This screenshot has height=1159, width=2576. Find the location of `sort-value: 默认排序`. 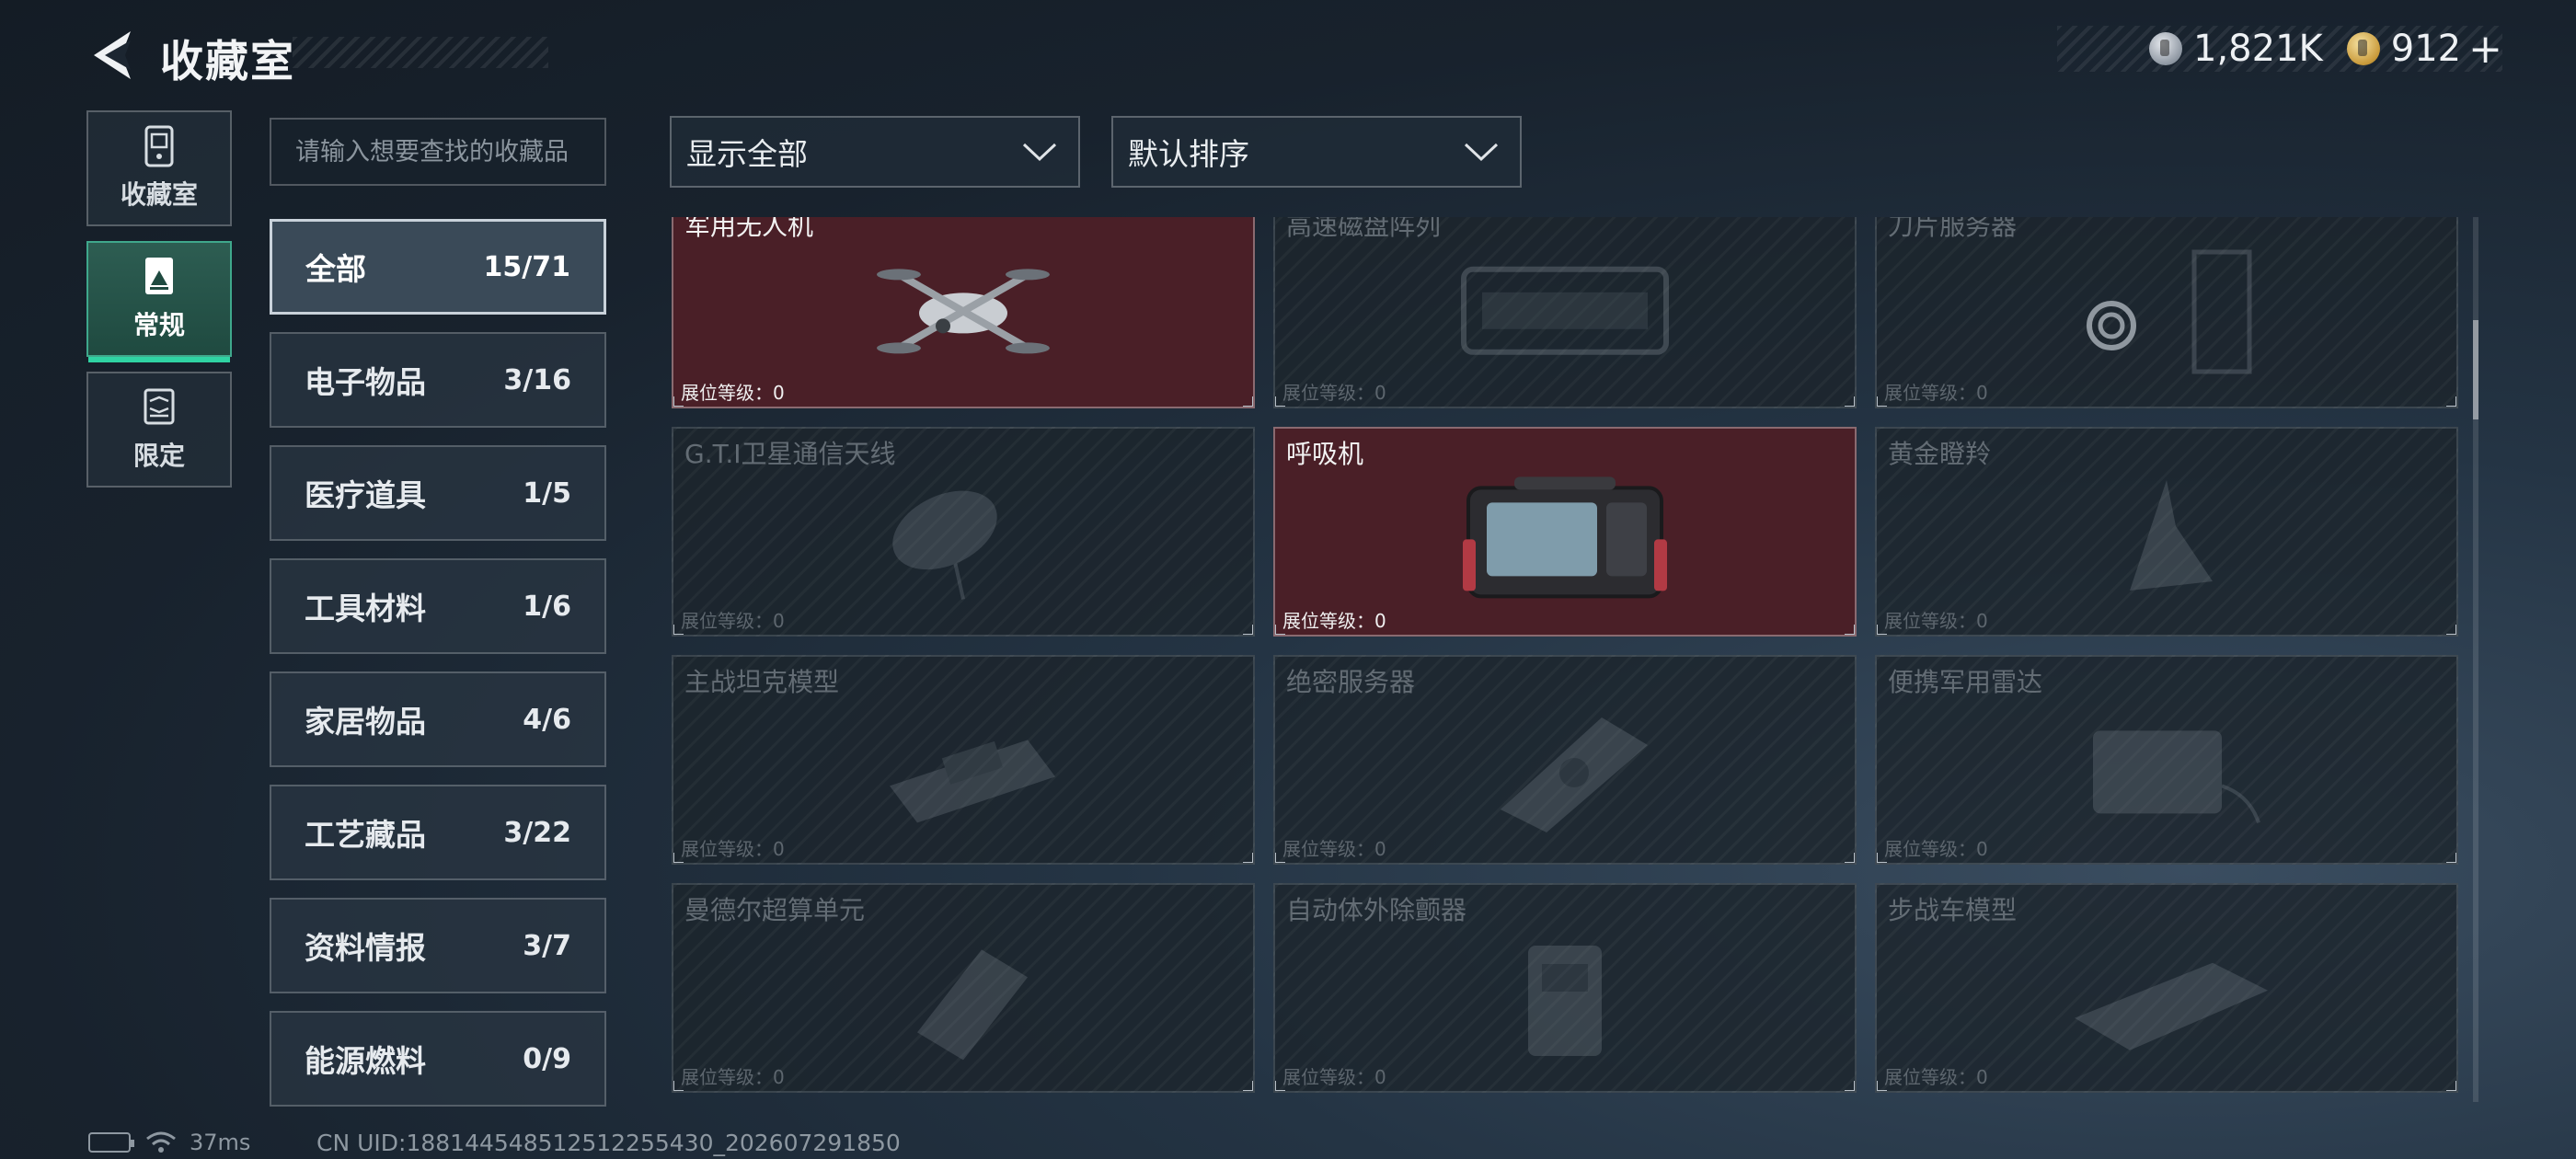

sort-value: 默认排序 is located at coordinates (1188, 154).